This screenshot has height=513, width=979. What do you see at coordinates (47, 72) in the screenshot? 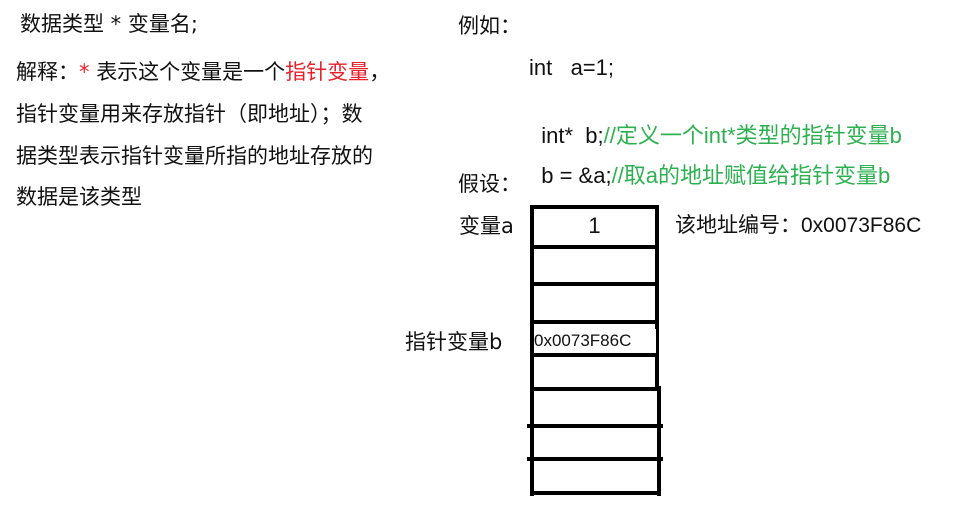
I see `explanation-label: 解释：` at bounding box center [47, 72].